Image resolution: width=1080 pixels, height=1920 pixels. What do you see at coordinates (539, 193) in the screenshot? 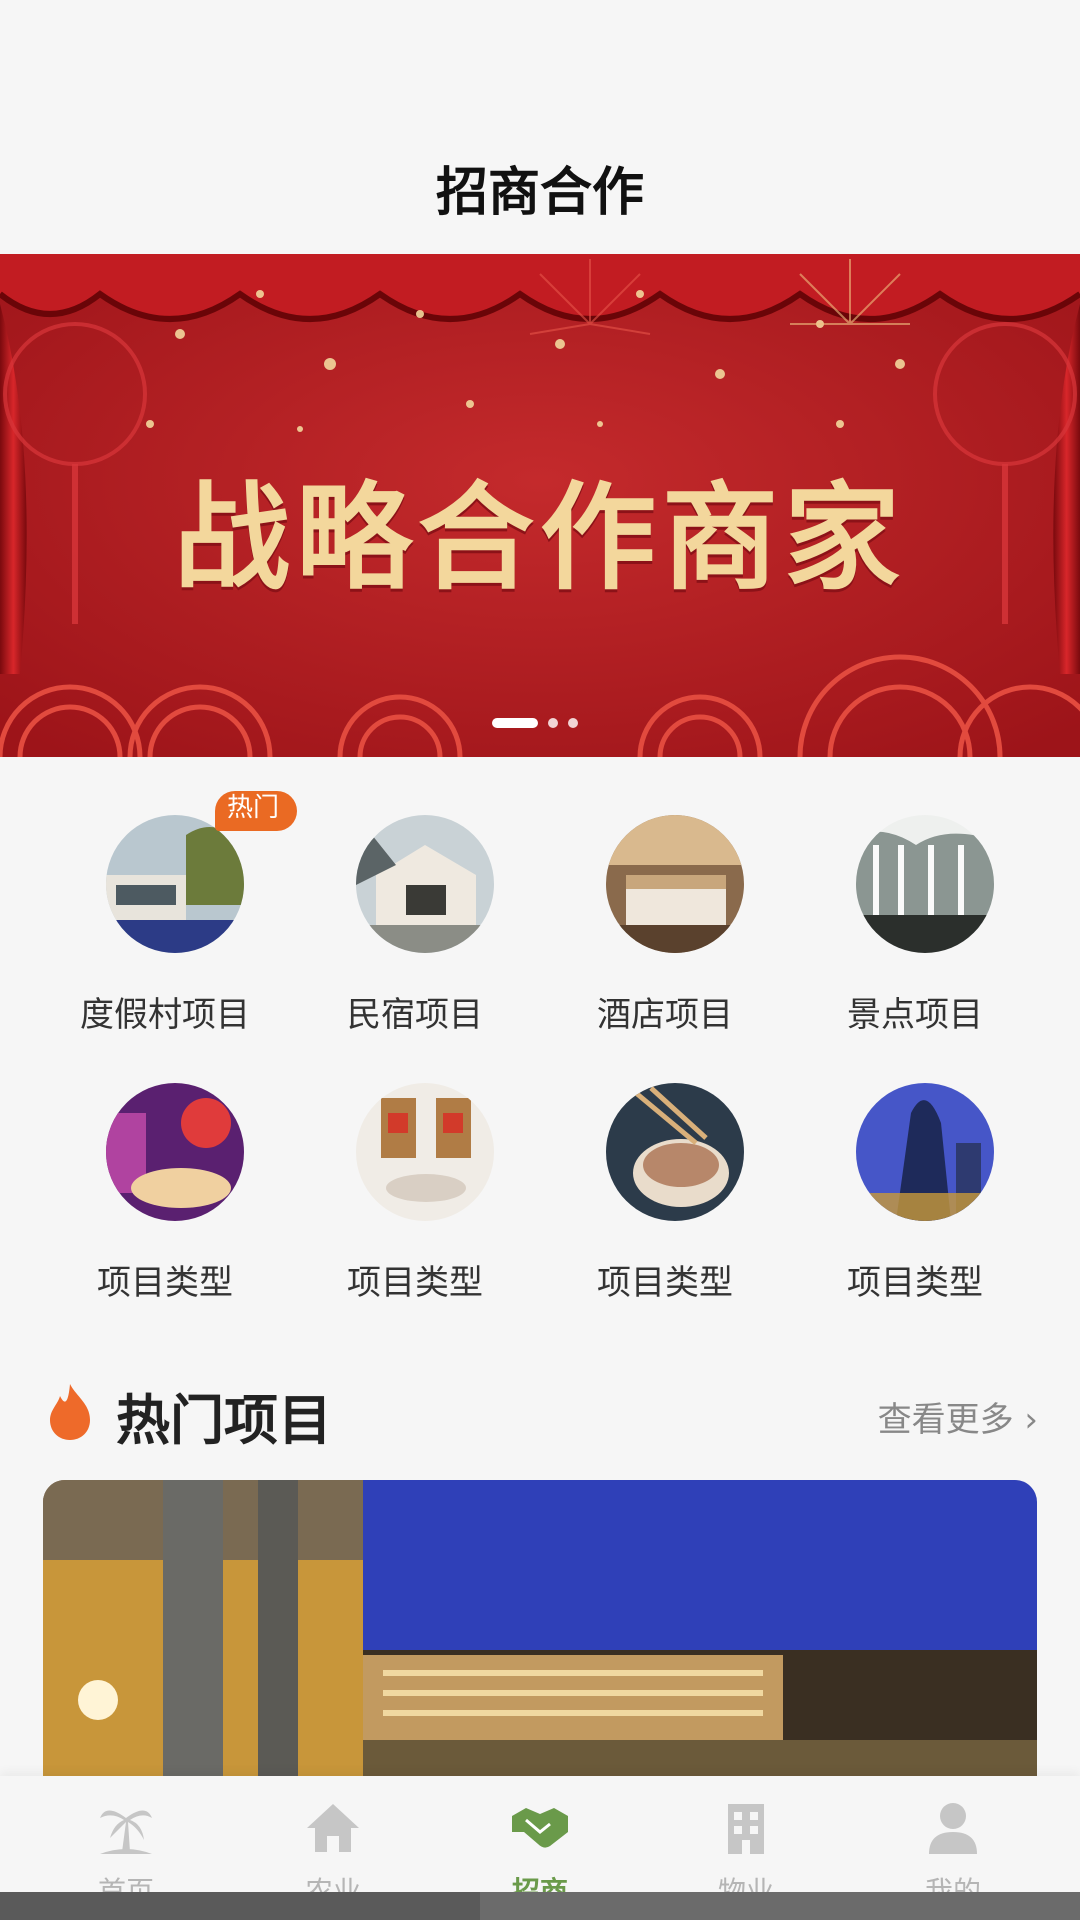
I see `page-title: 招商合作` at bounding box center [539, 193].